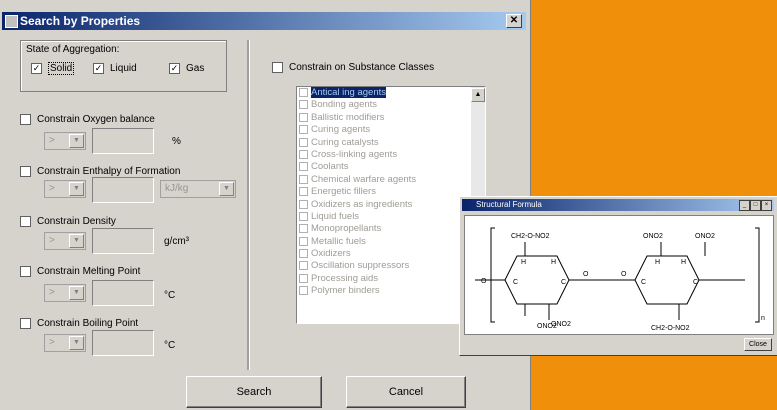 This screenshot has width=777, height=410. What do you see at coordinates (65, 293) in the screenshot?
I see `melting-operator-select: > ▼` at bounding box center [65, 293].